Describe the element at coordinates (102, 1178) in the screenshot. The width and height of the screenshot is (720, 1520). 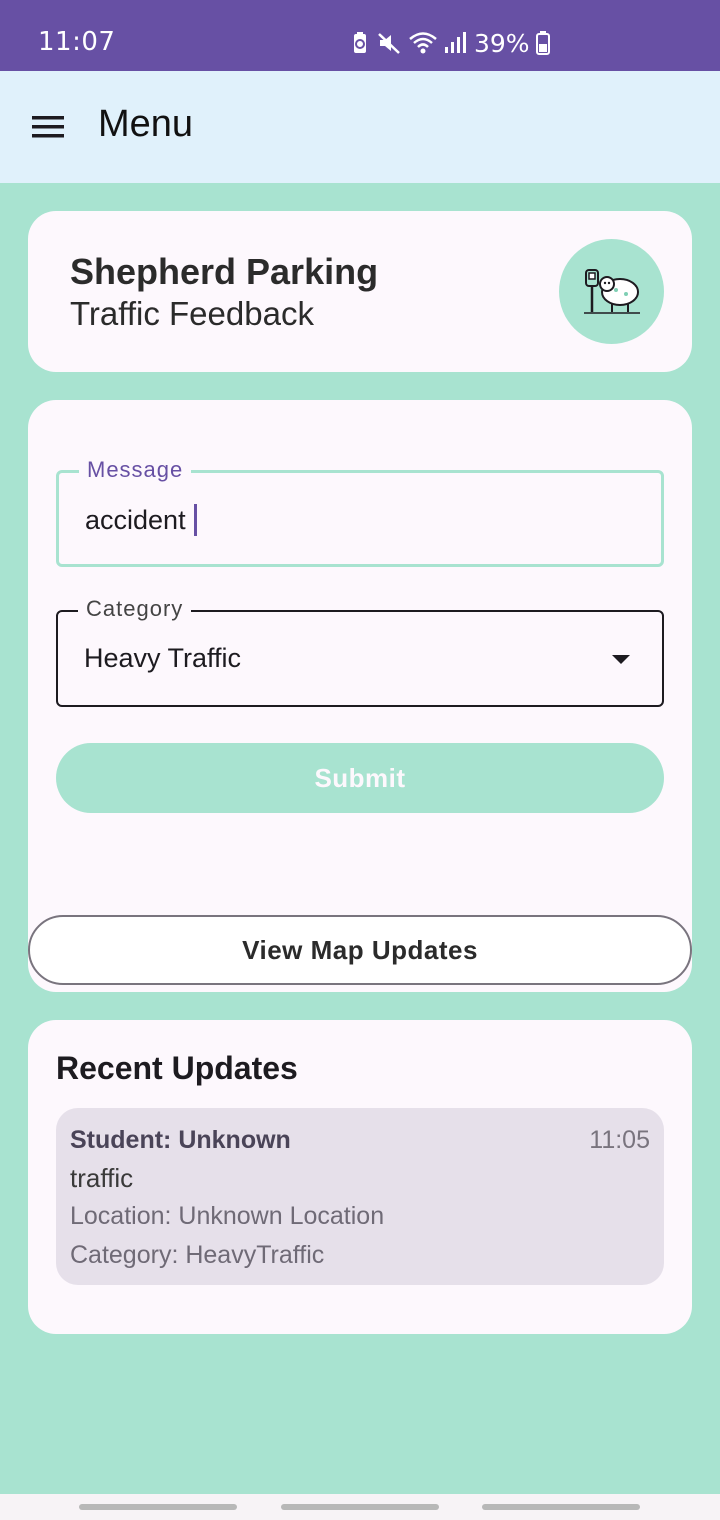
I see `update-message: traffic` at that location.